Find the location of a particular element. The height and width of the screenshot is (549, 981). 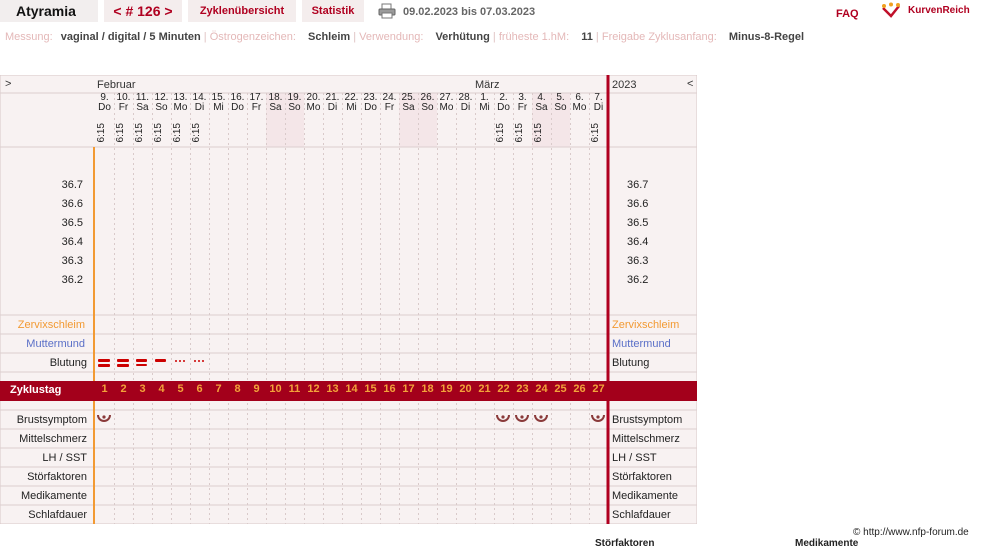

day-column-header: 10. Fr 6:15 is located at coordinates (123, 120).